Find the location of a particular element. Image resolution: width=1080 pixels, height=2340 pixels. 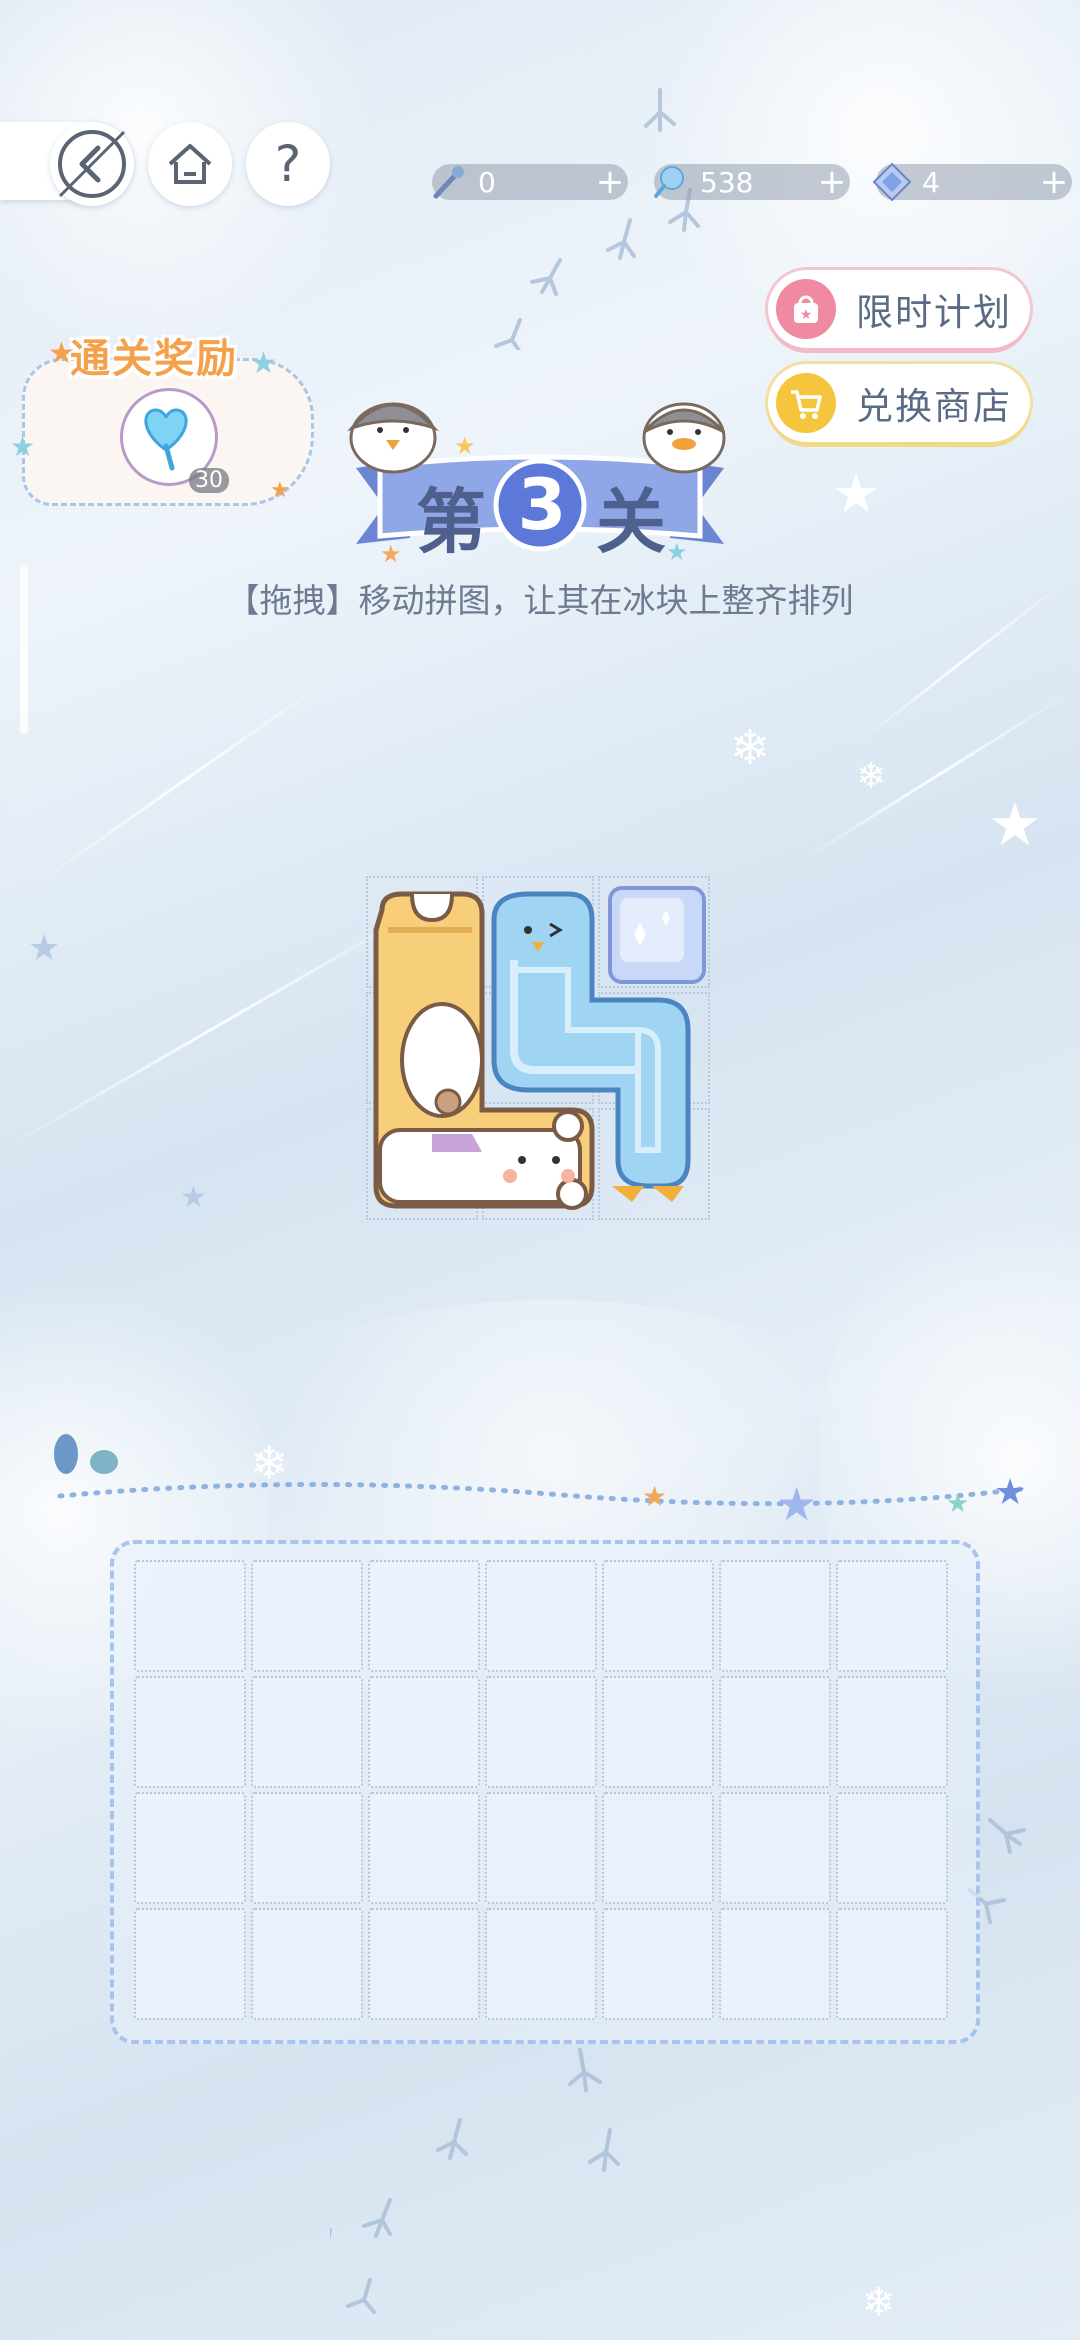

reward-count: 30 is located at coordinates (209, 480).